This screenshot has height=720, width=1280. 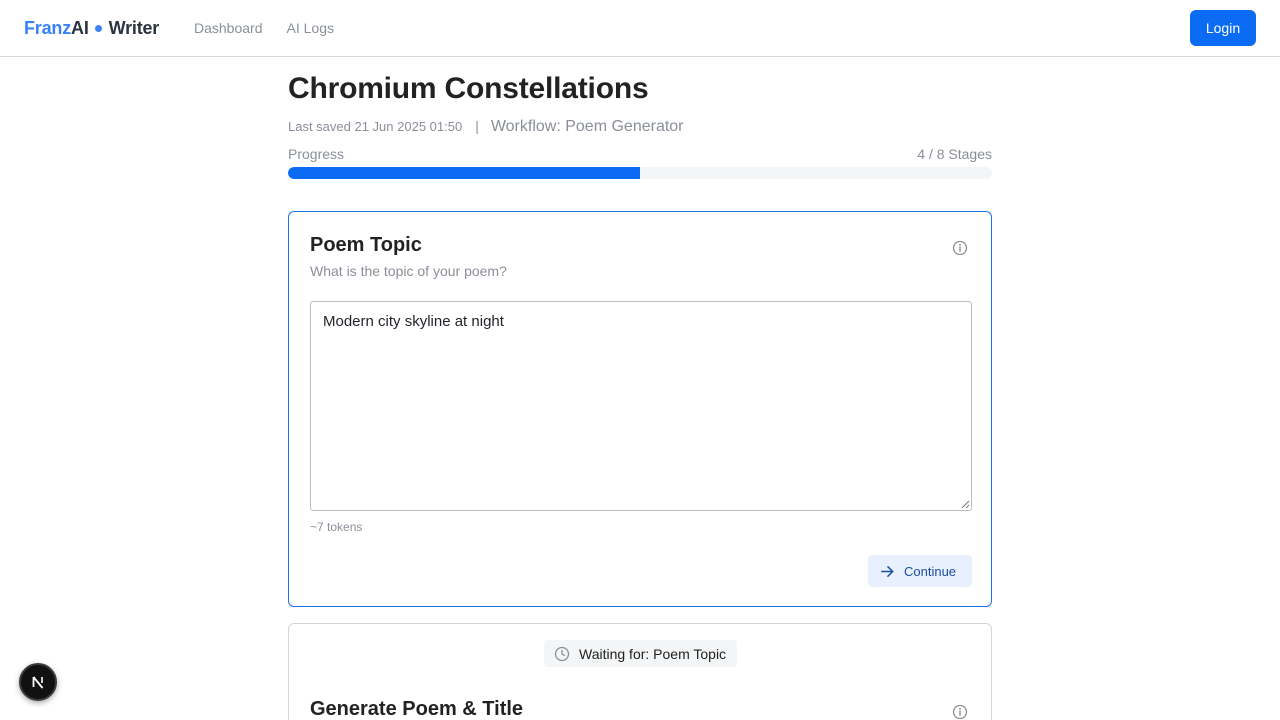 I want to click on main-nav: Dashboard AI Logs, so click(x=264, y=28).